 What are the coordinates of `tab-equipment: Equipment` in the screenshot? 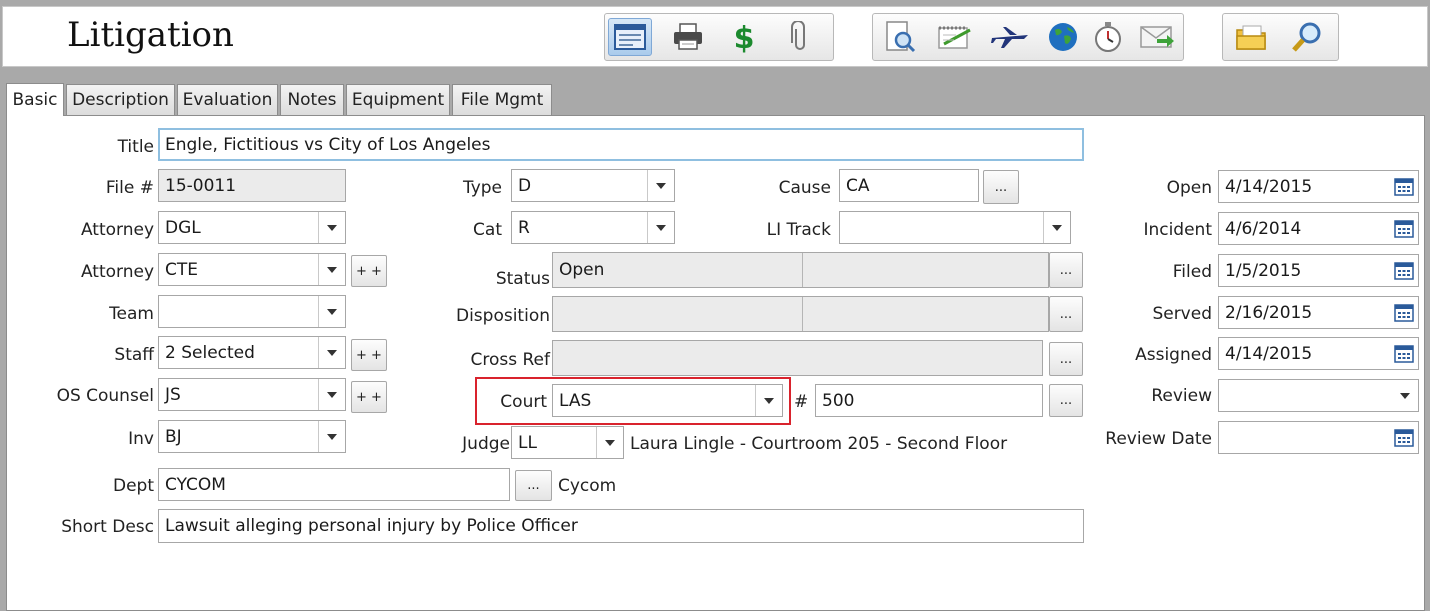 It's located at (398, 99).